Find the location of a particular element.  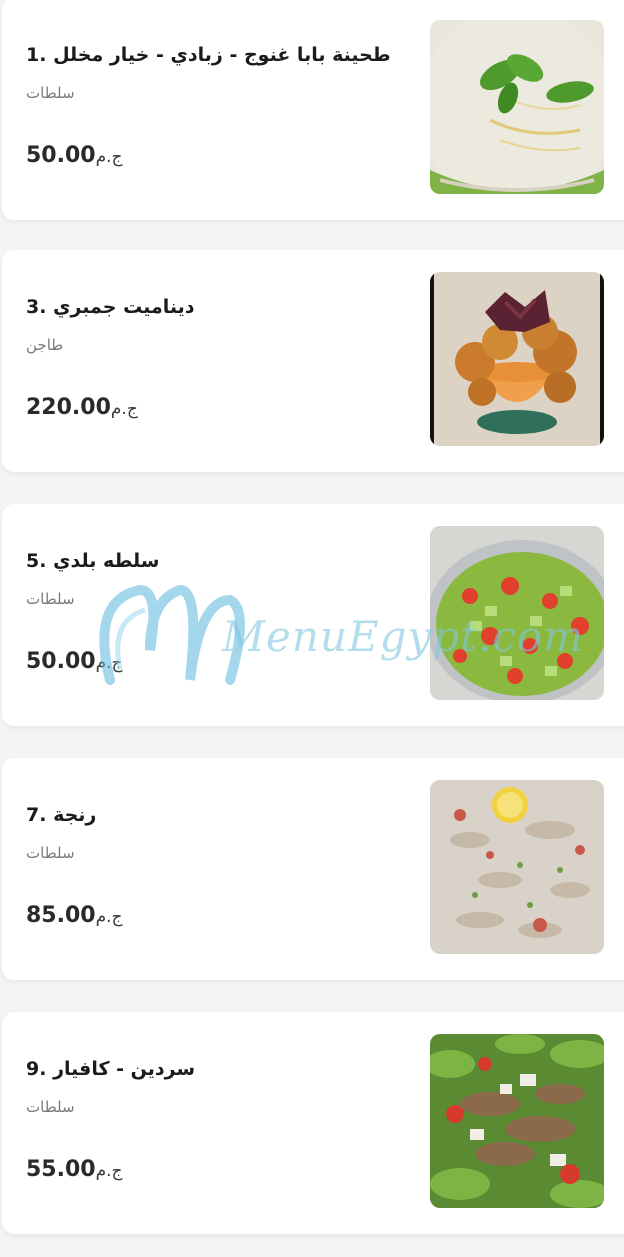

price-value: 55.00 is located at coordinates (61, 1169).